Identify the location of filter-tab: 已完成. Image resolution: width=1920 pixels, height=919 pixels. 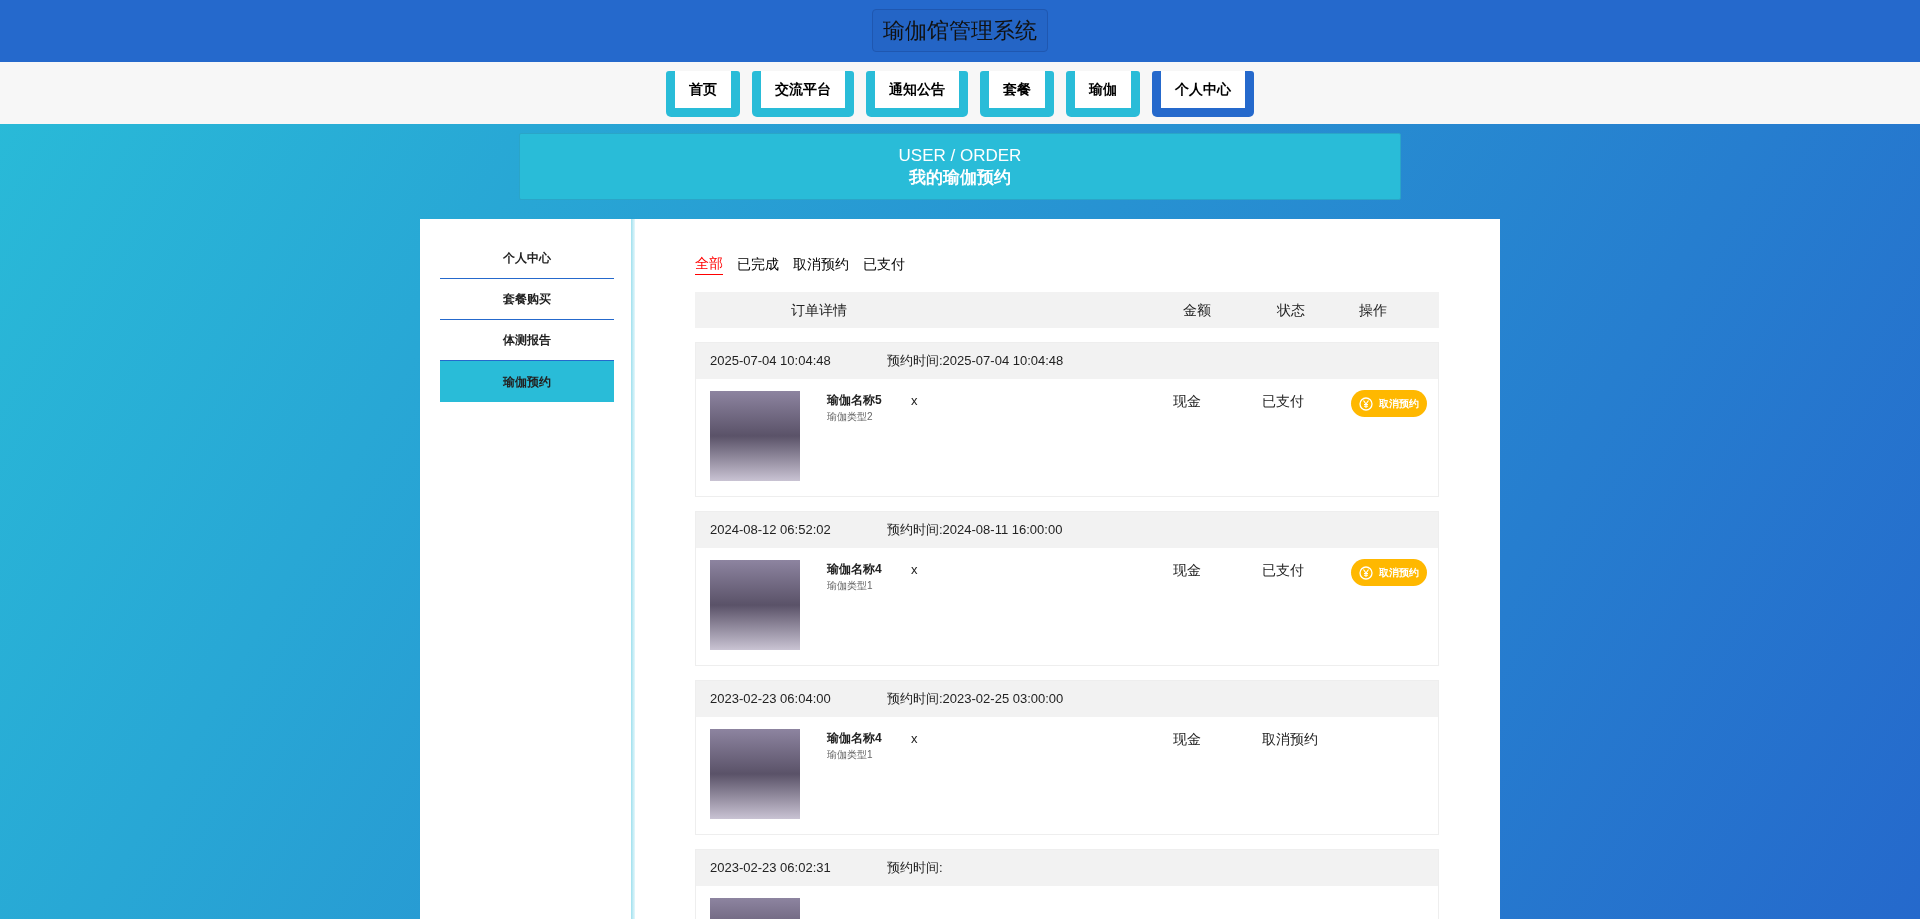
(758, 264).